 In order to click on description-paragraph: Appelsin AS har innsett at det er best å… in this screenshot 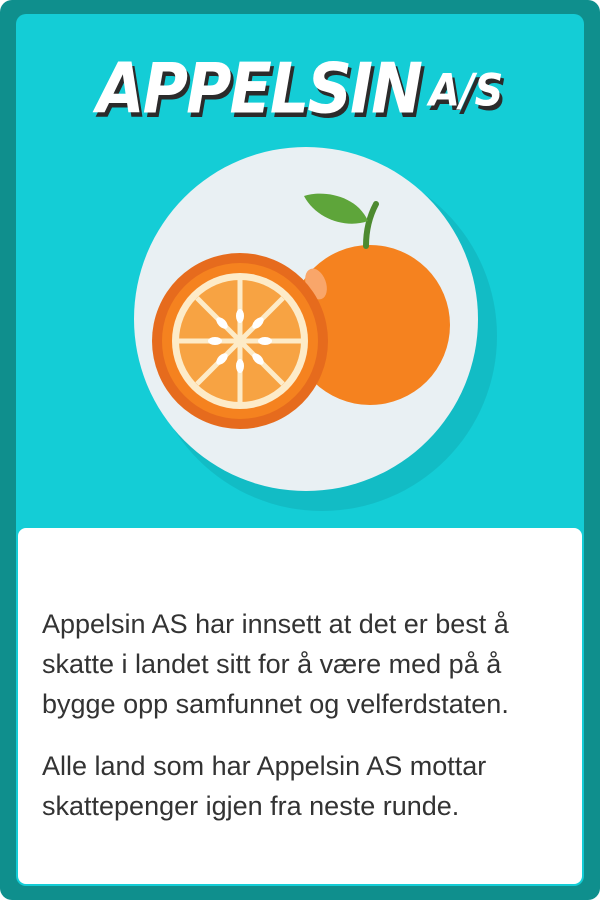, I will do `click(275, 664)`.